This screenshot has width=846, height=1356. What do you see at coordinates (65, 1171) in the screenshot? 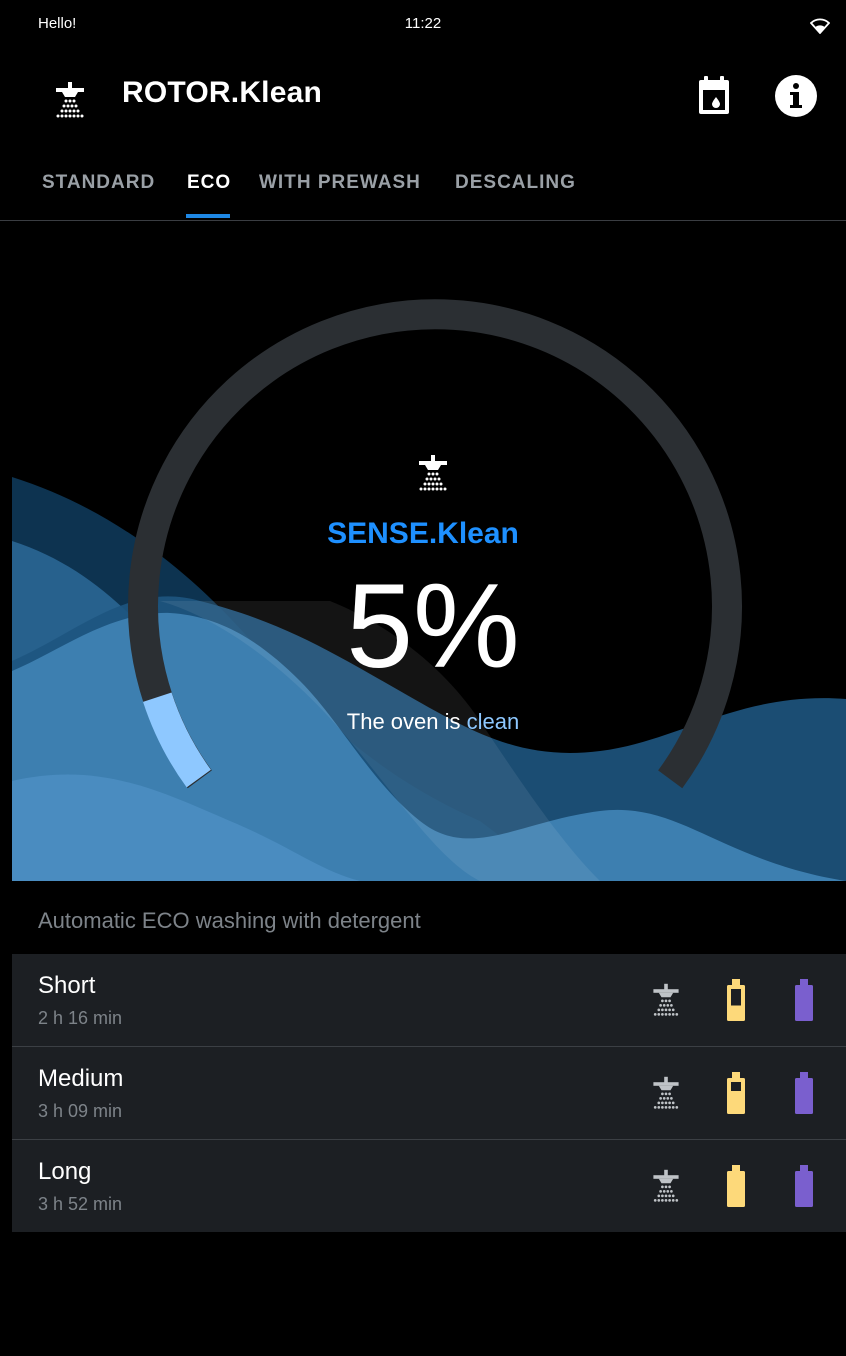
I see `program-name: Long` at bounding box center [65, 1171].